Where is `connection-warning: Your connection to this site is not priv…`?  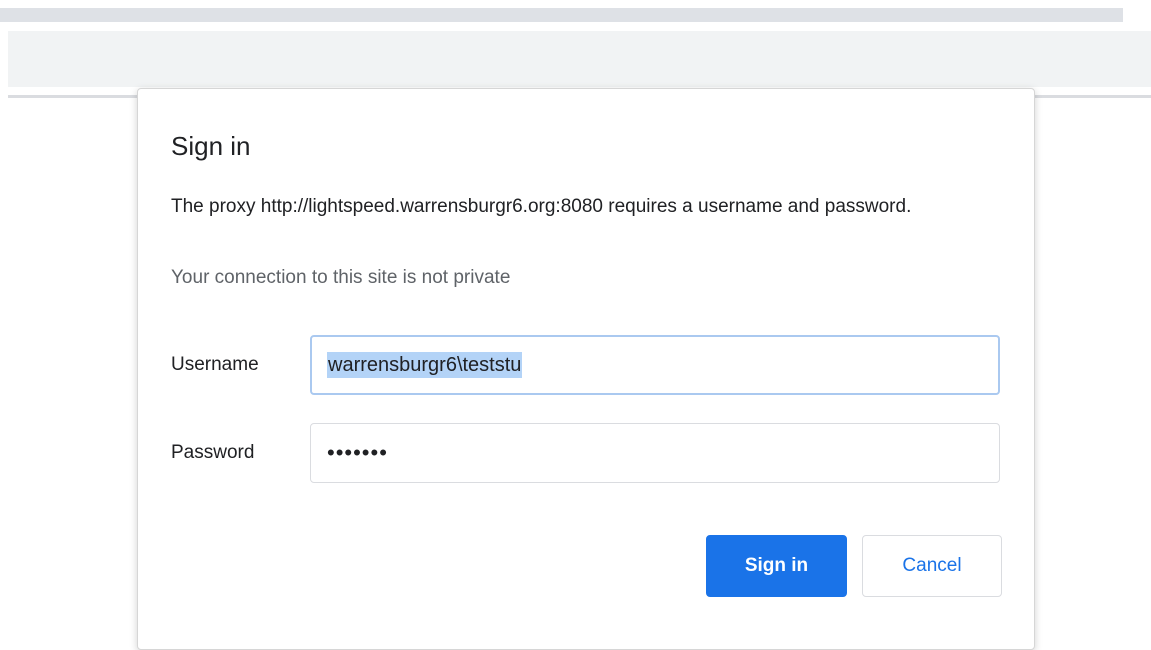
connection-warning: Your connection to this site is not priv… is located at coordinates (341, 277).